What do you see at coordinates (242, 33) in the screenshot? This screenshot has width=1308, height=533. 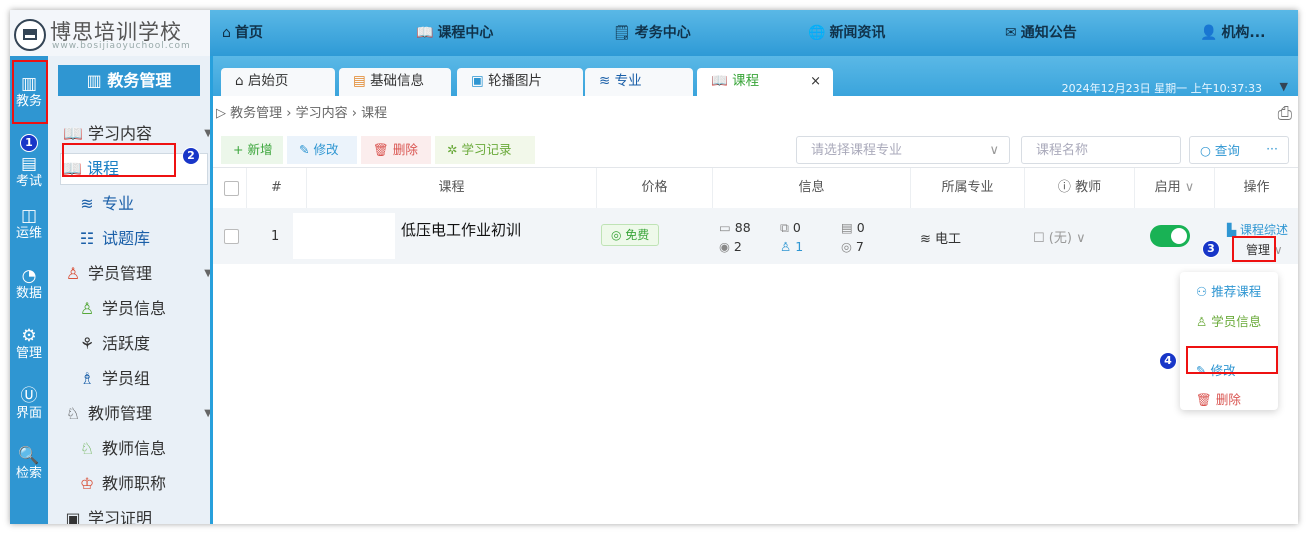 I see `nav-home: ⌂ 首页` at bounding box center [242, 33].